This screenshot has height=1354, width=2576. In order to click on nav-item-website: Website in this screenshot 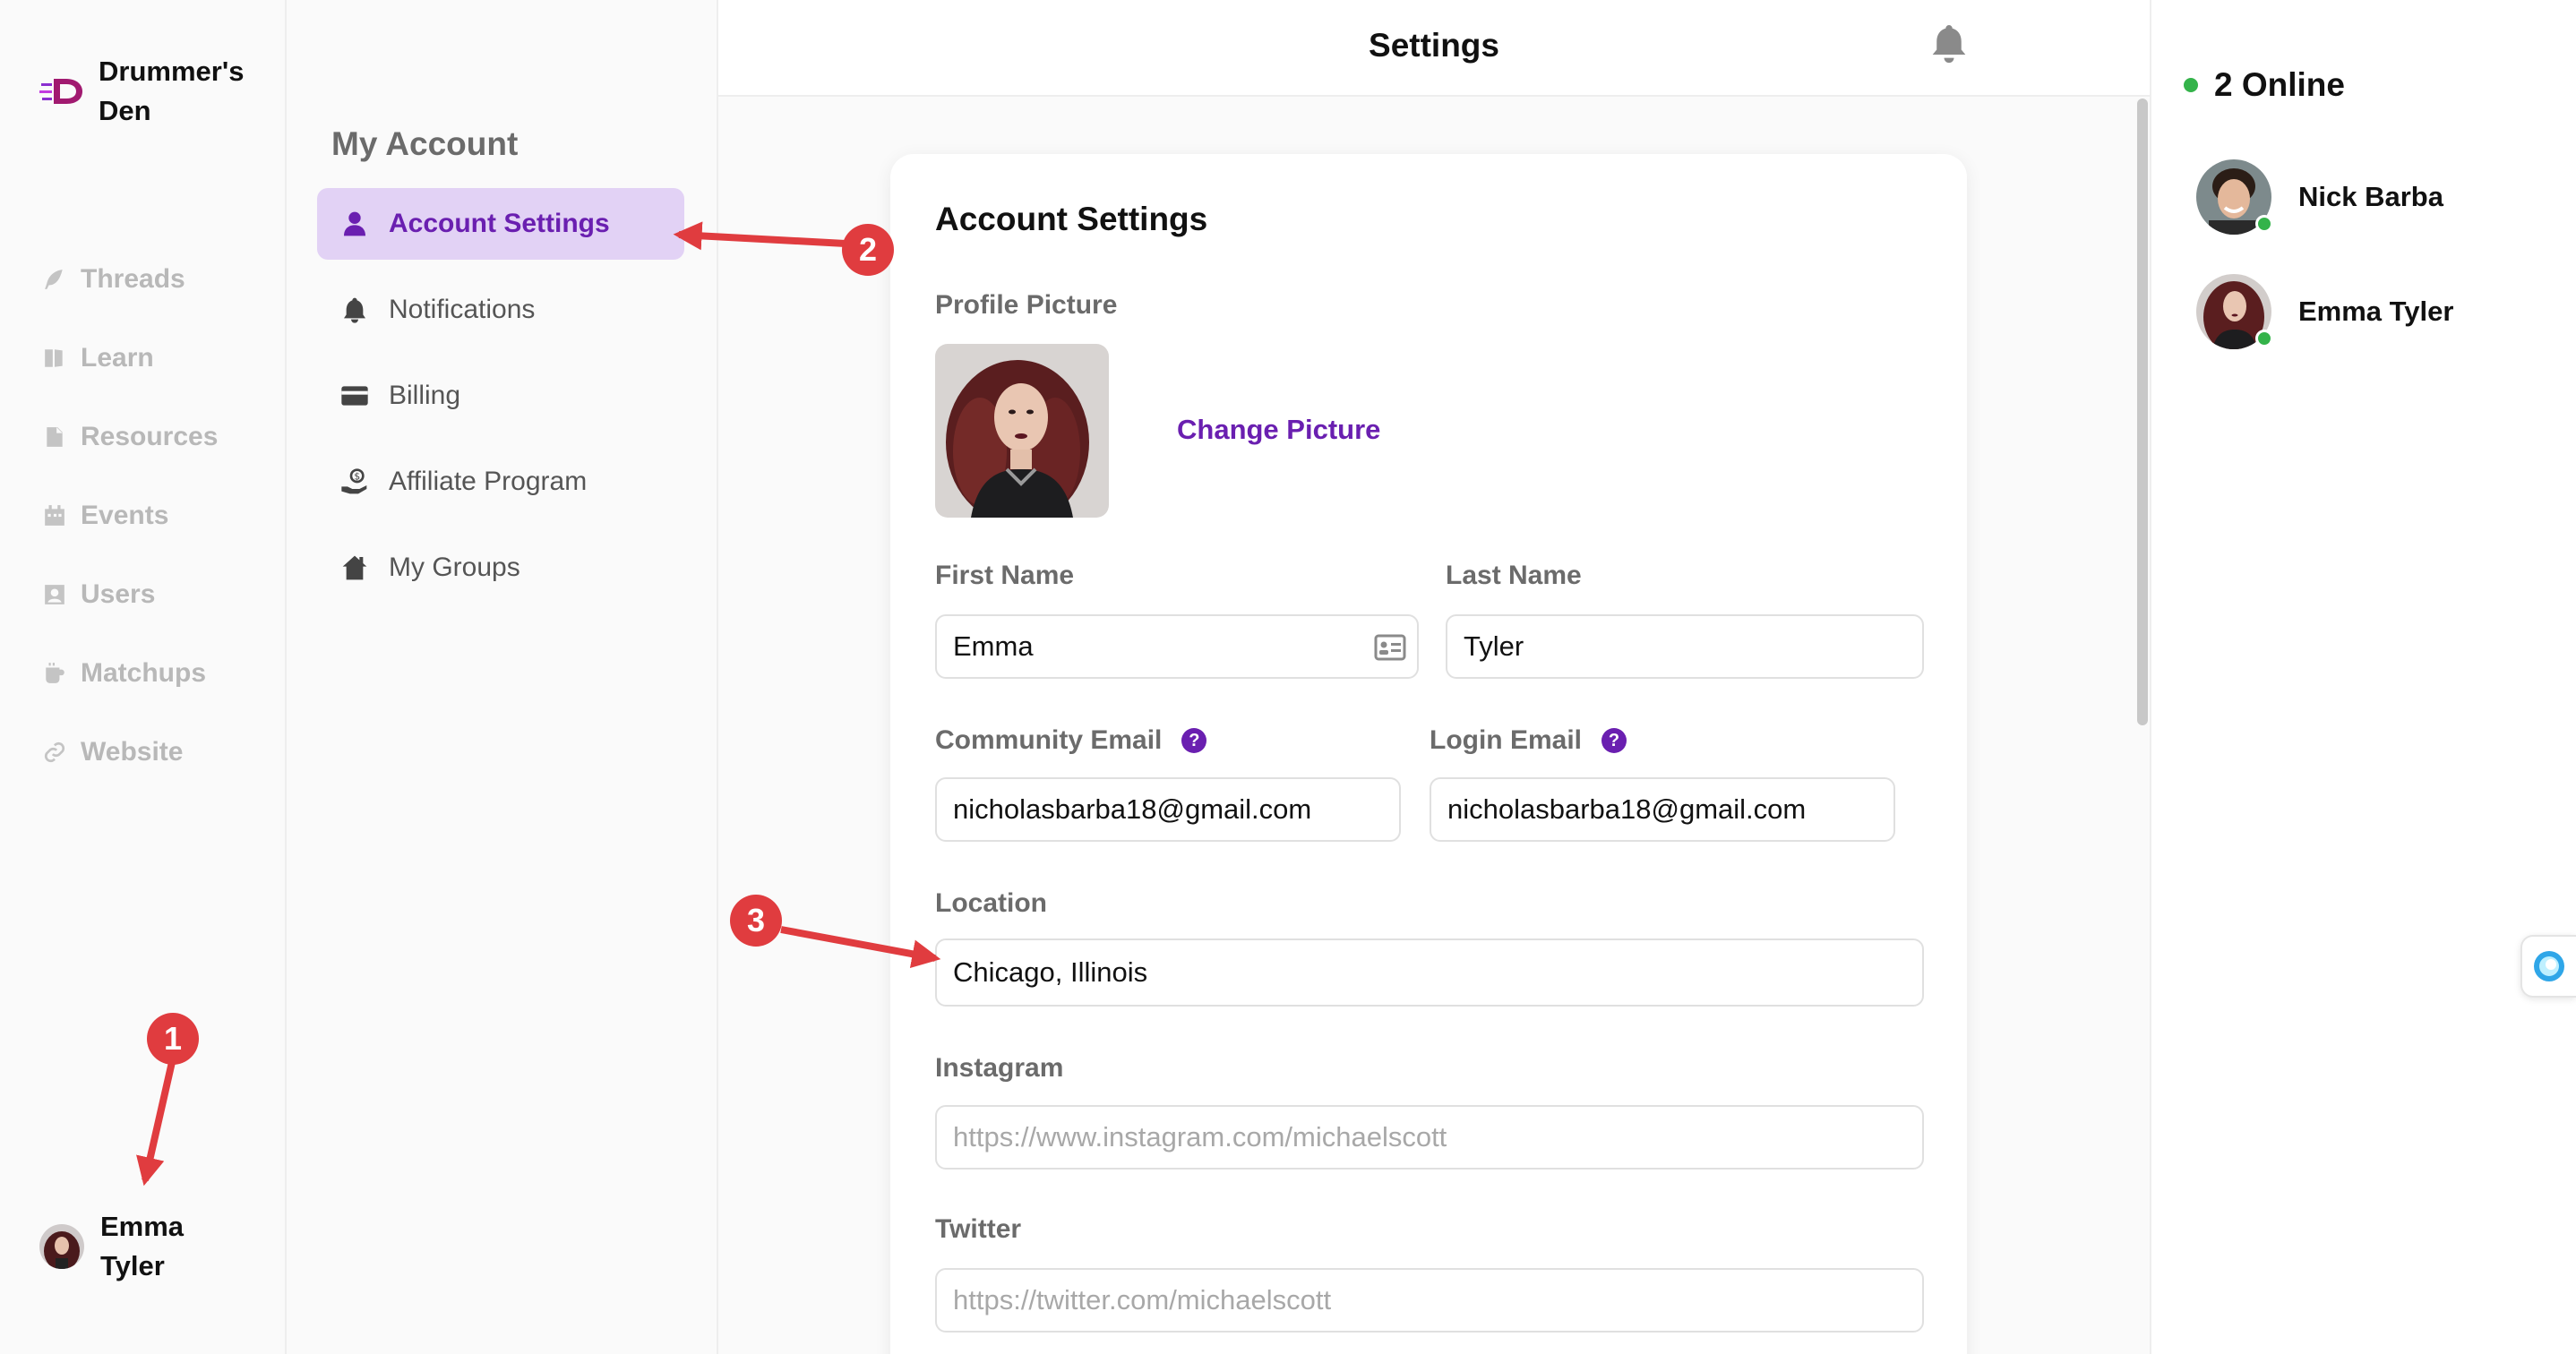, I will do `click(130, 752)`.